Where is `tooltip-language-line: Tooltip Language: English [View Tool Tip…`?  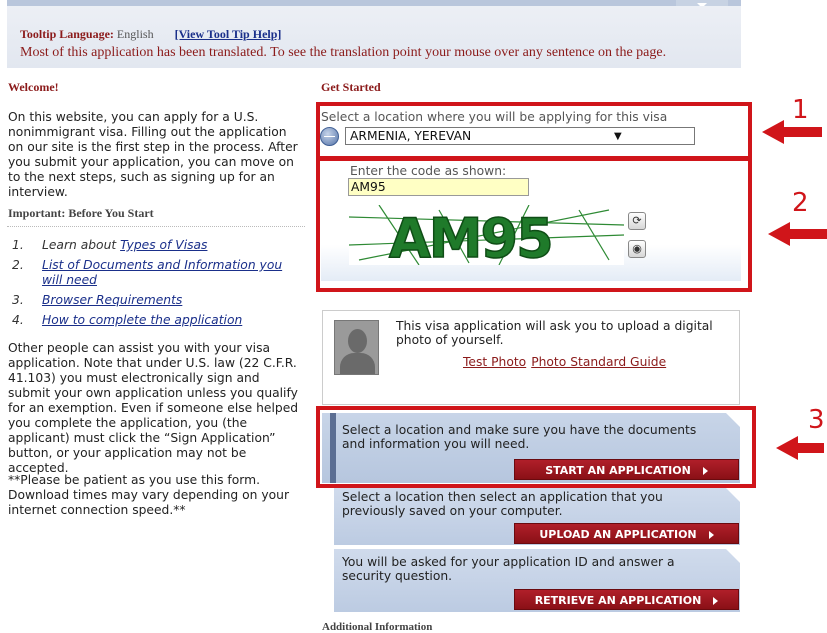
tooltip-language-line: Tooltip Language: English [View Tool Tip… is located at coordinates (150, 34).